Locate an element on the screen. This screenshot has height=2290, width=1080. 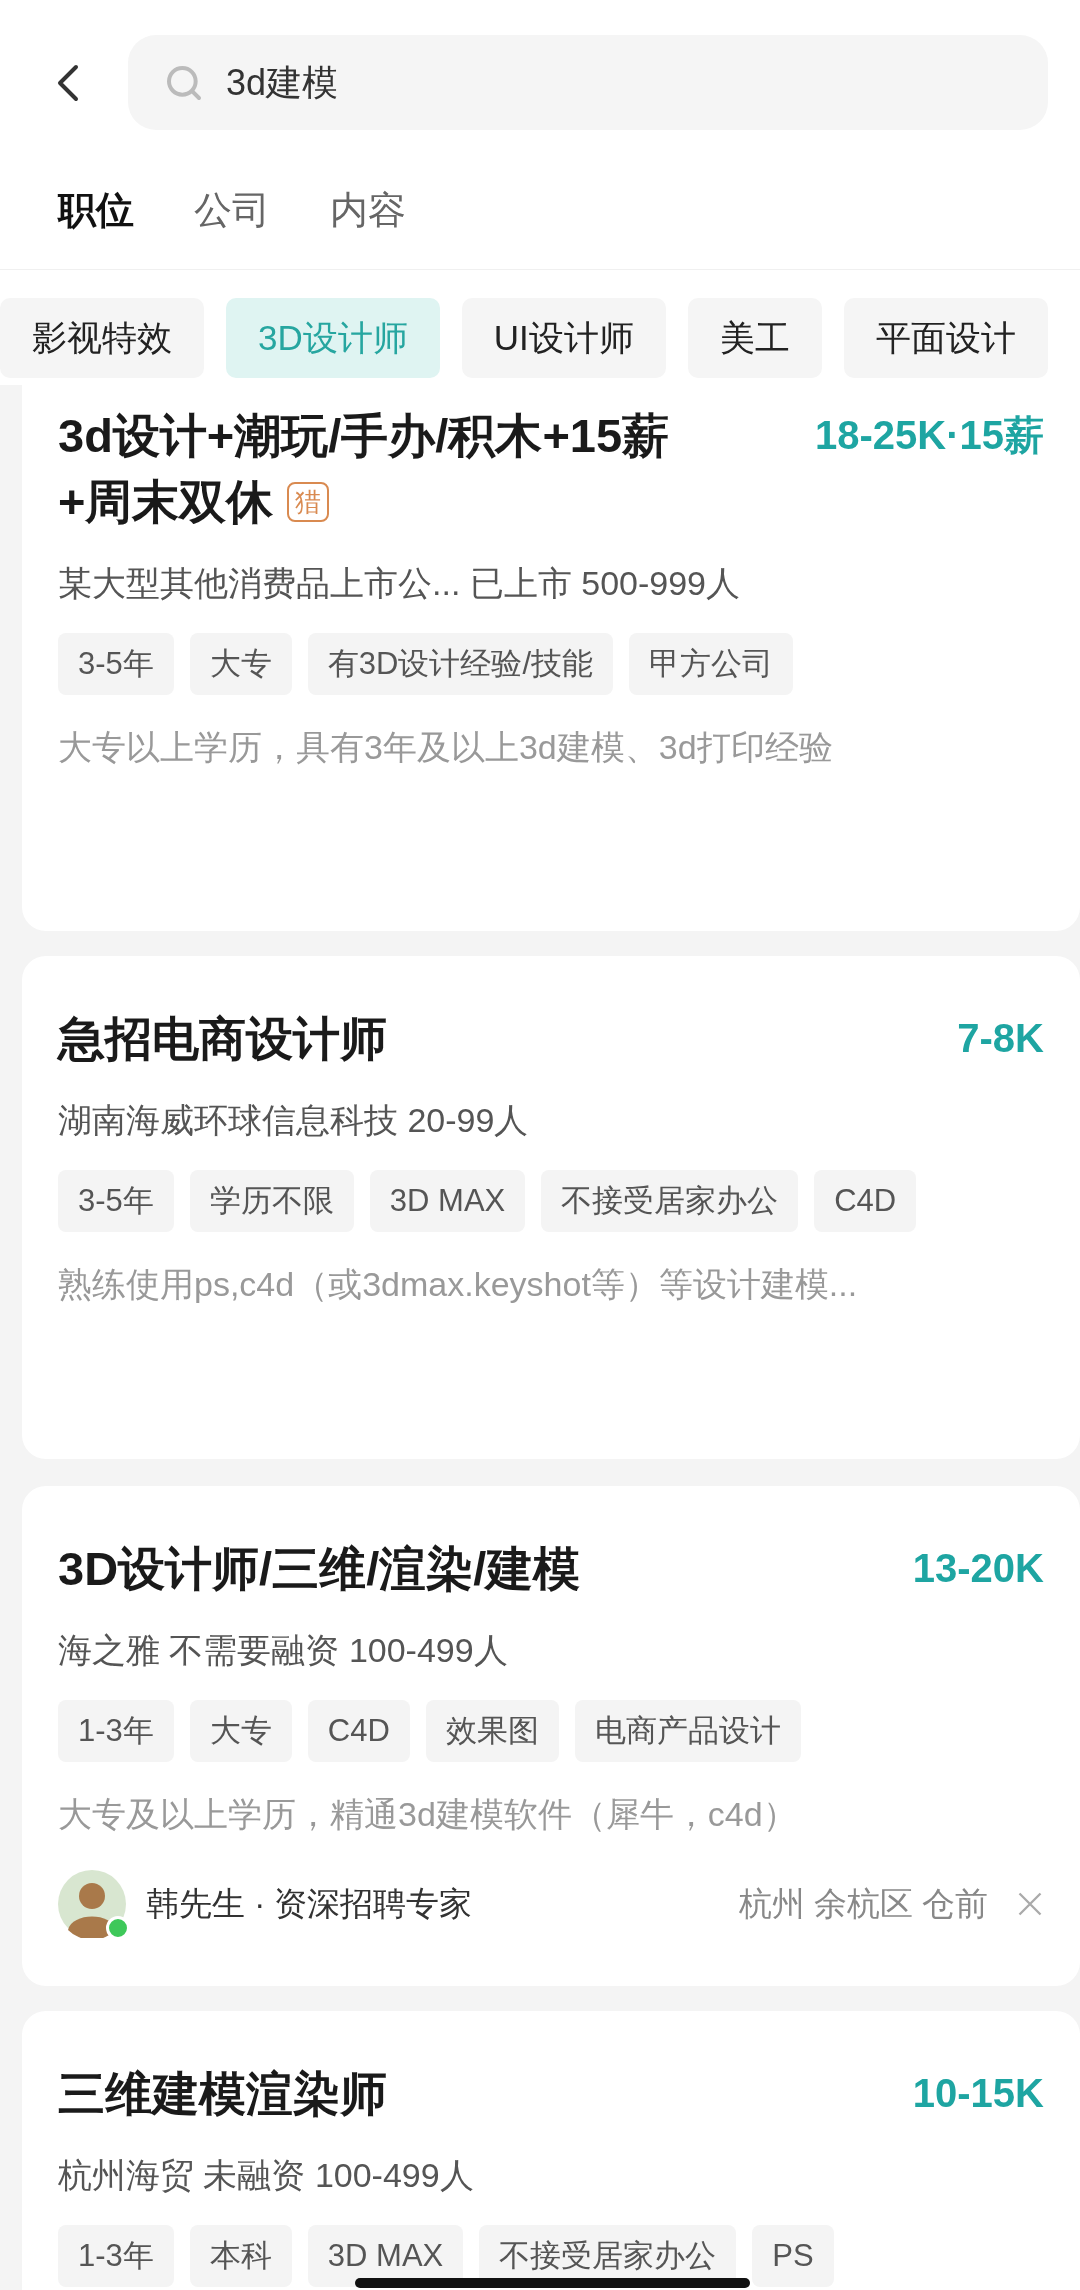
category-chip: 美工 is located at coordinates (754, 338).